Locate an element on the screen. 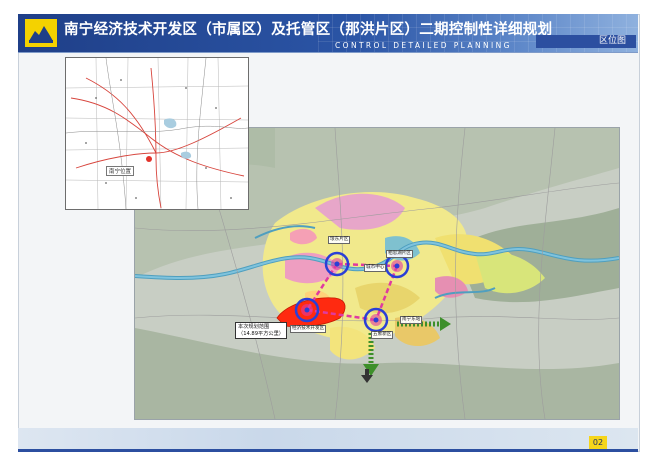  label-node-f: 南宁东站 is located at coordinates (411, 320).